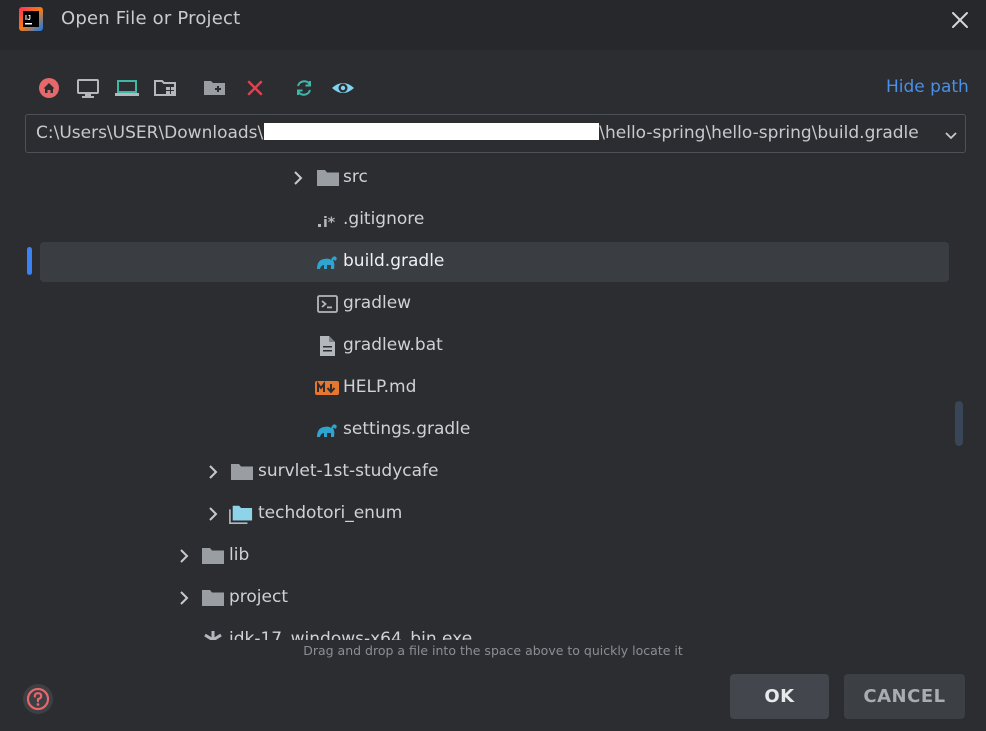 Image resolution: width=986 pixels, height=731 pixels. I want to click on tree-row-project: project, so click(494, 598).